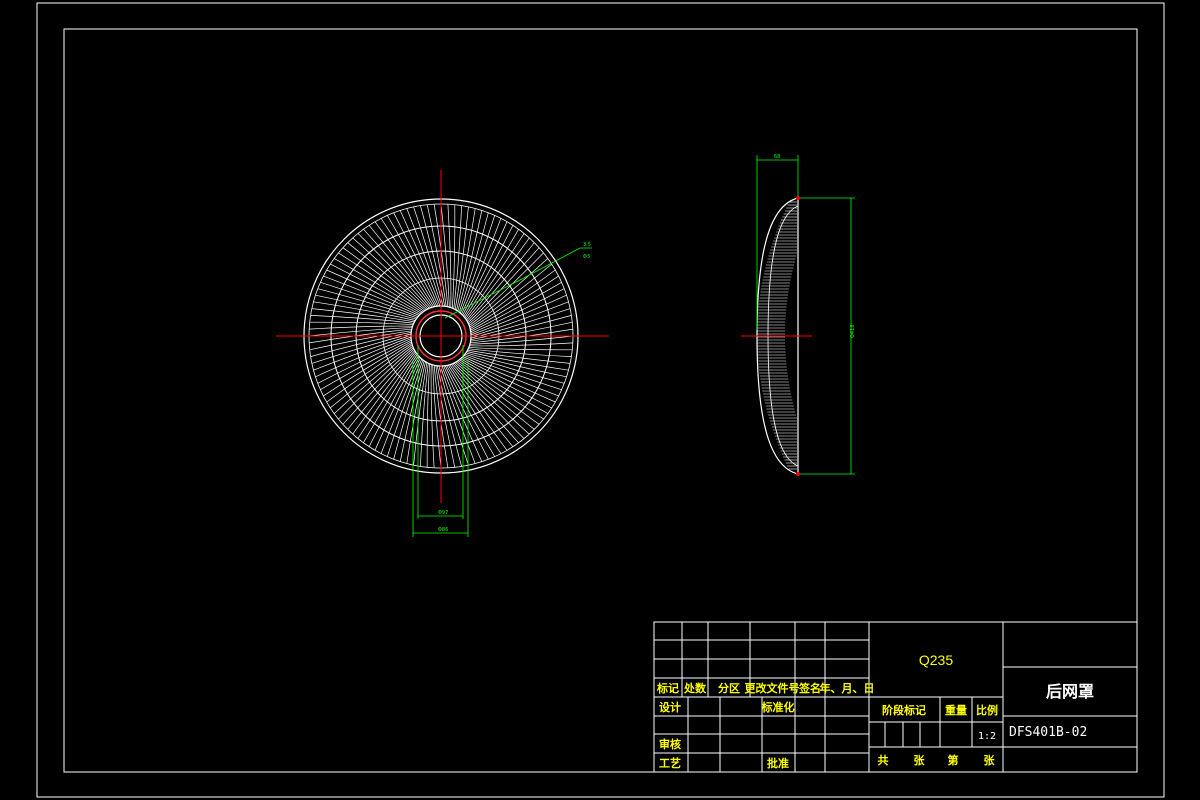 The width and height of the screenshot is (1200, 800). What do you see at coordinates (667, 688) in the screenshot?
I see `tb-header-mark: 标记` at bounding box center [667, 688].